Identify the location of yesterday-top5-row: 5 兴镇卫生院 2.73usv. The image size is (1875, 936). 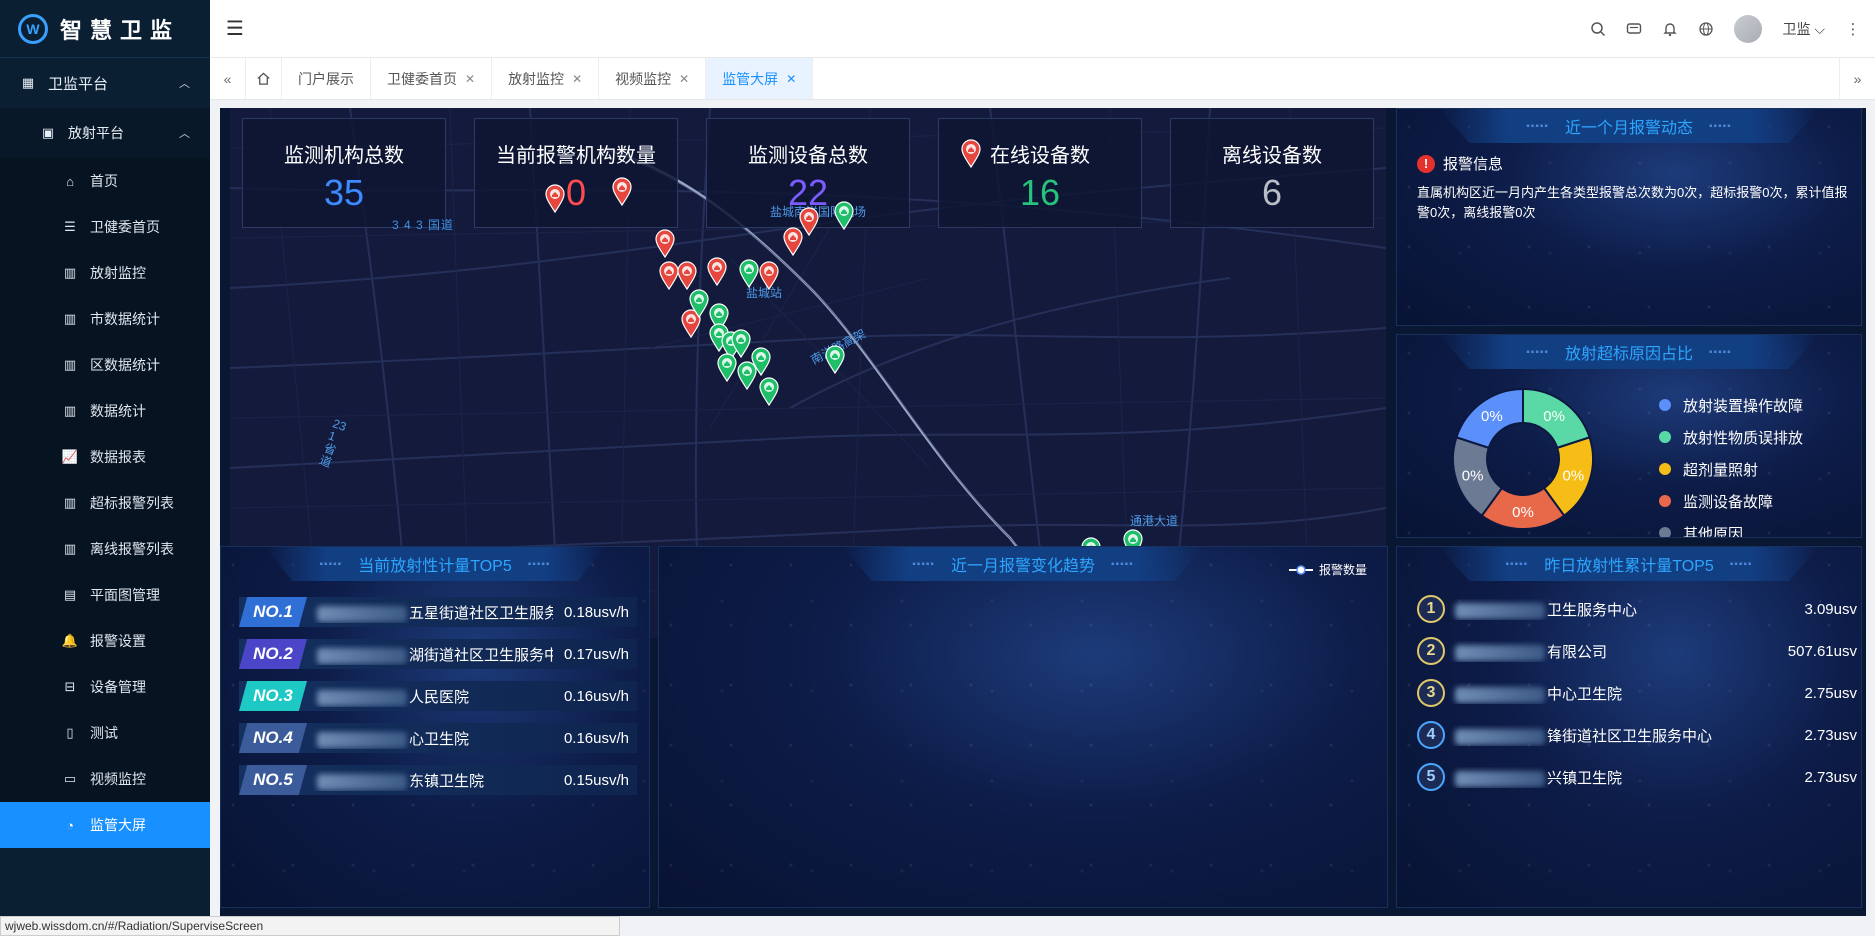
(1637, 777).